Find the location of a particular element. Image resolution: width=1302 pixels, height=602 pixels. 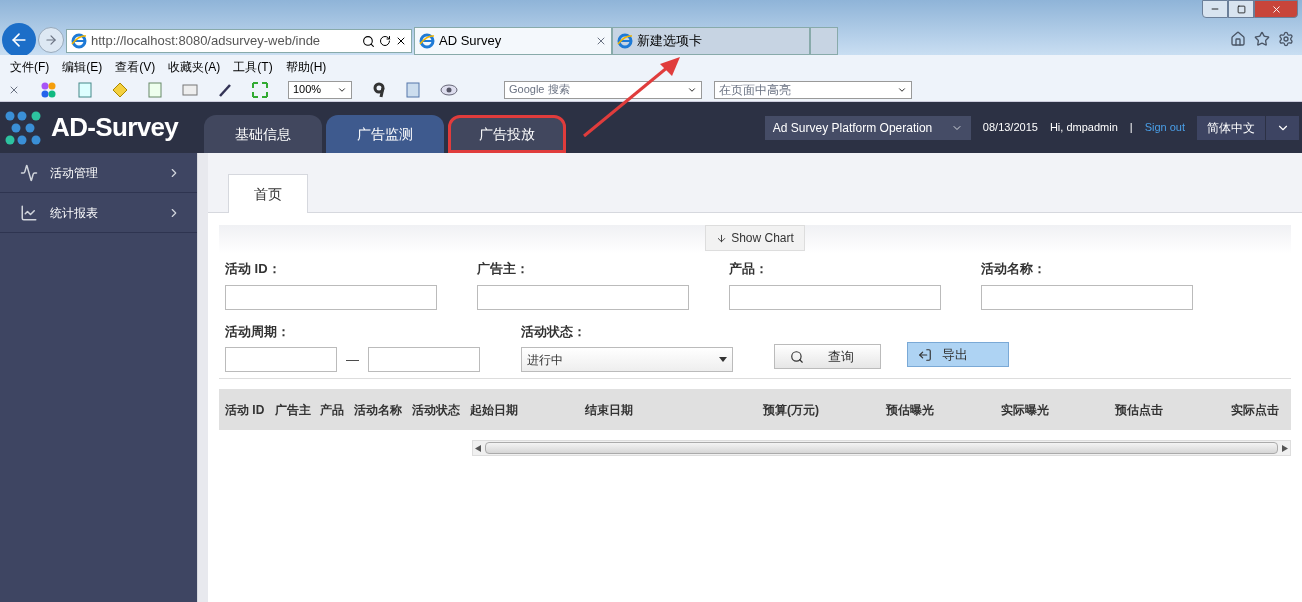

scroll-left-icon is located at coordinates (478, 448).